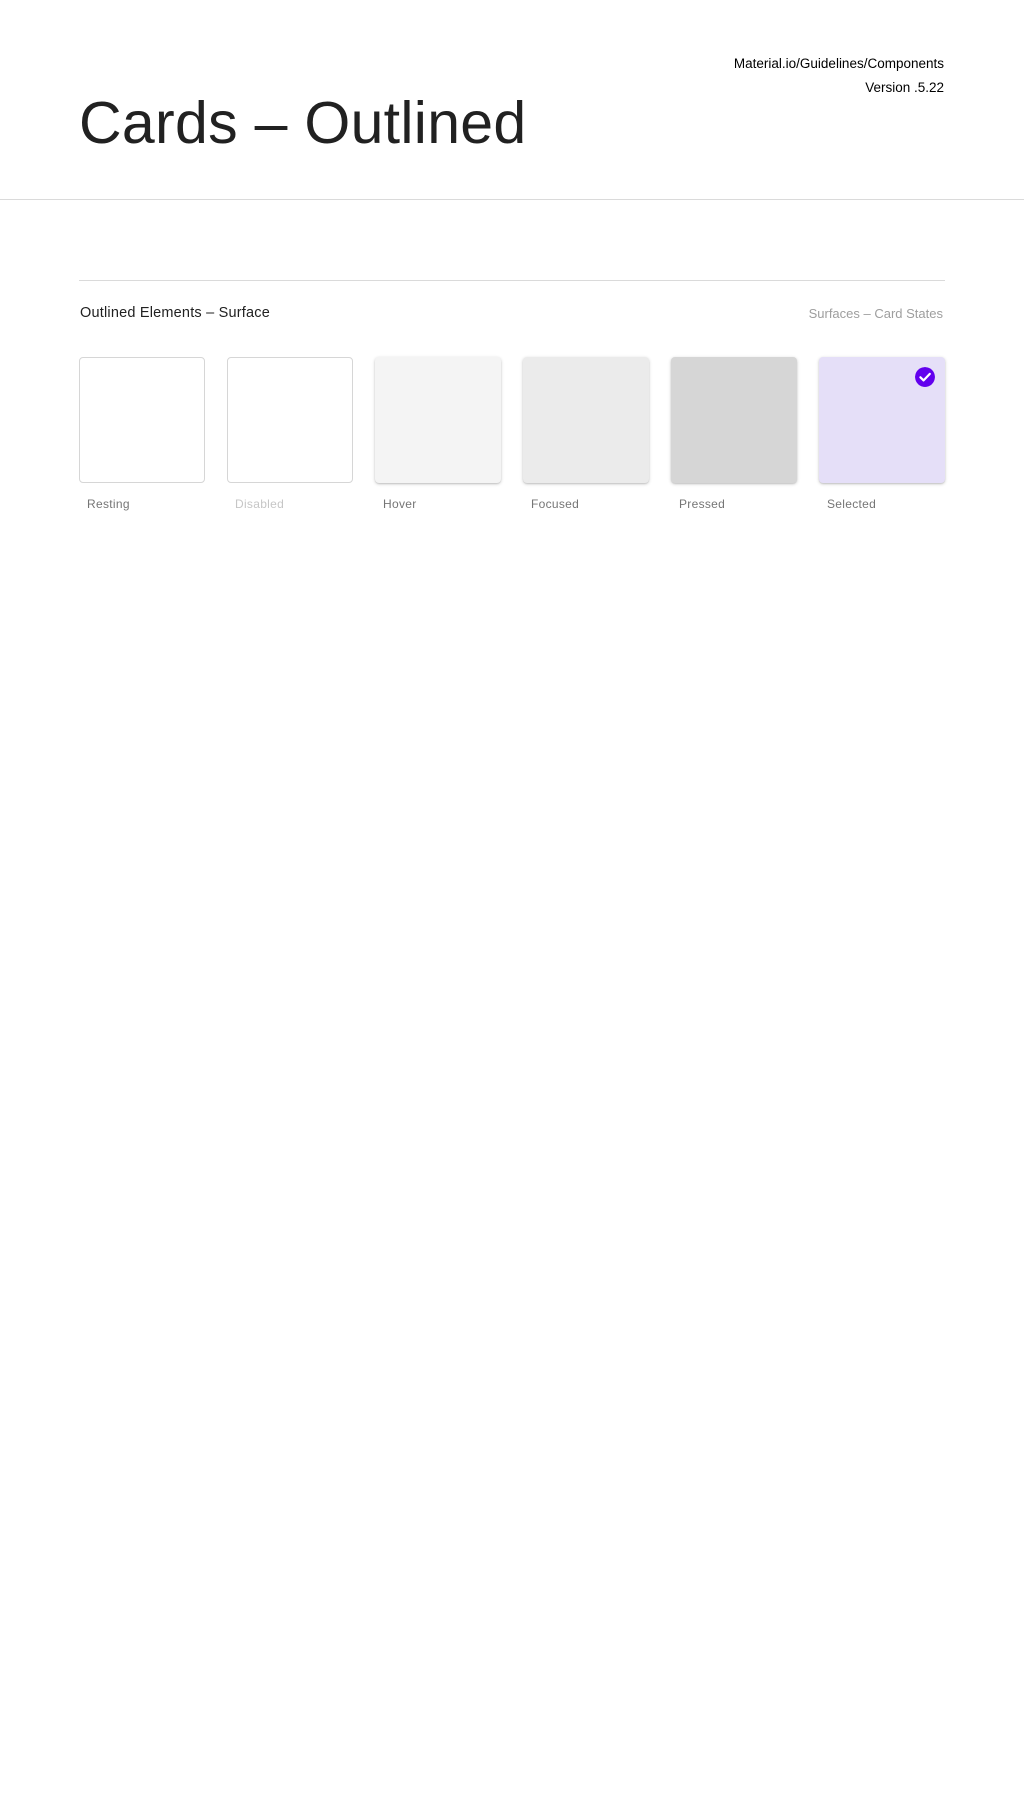  What do you see at coordinates (904, 87) in the screenshot?
I see `version-label: Version .5.22` at bounding box center [904, 87].